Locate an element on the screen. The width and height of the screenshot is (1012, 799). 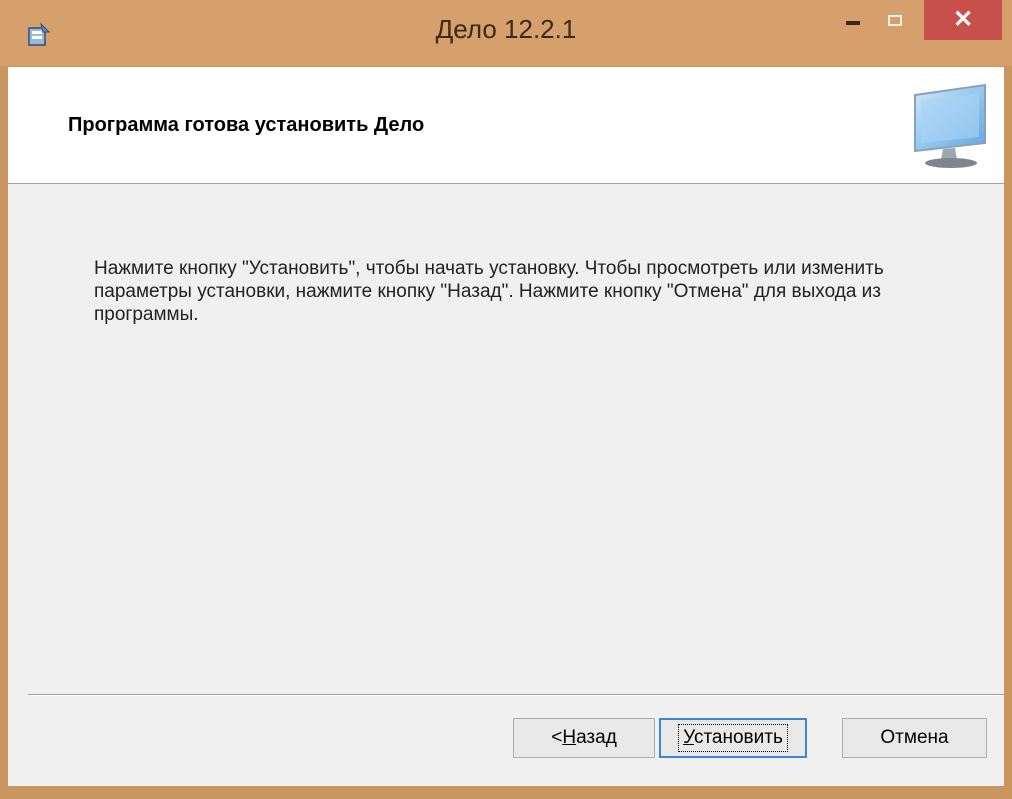
maximize-button is located at coordinates (895, 20).